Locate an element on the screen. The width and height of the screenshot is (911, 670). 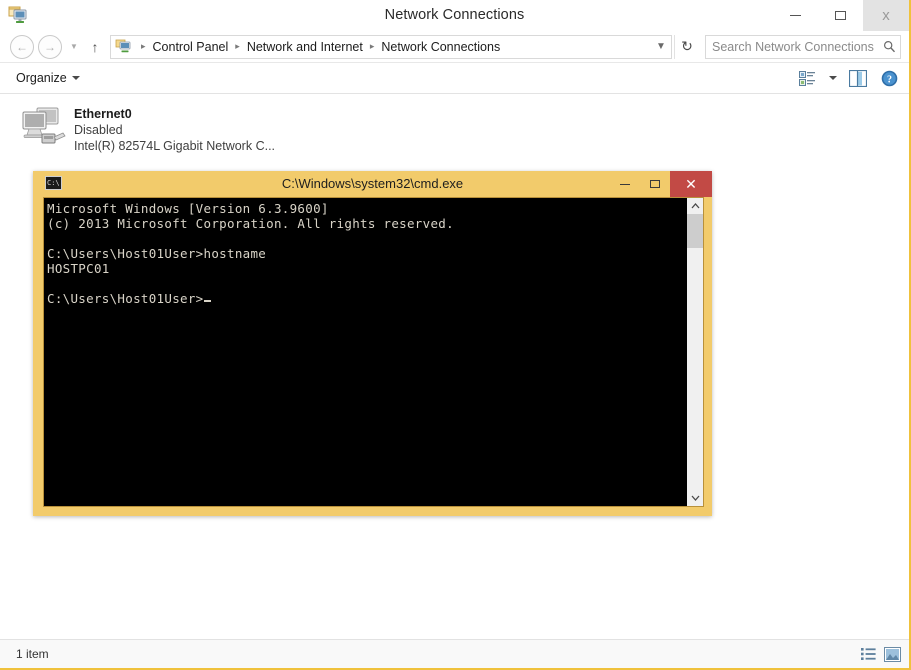
organize-button: Organize is located at coordinates (48, 78).